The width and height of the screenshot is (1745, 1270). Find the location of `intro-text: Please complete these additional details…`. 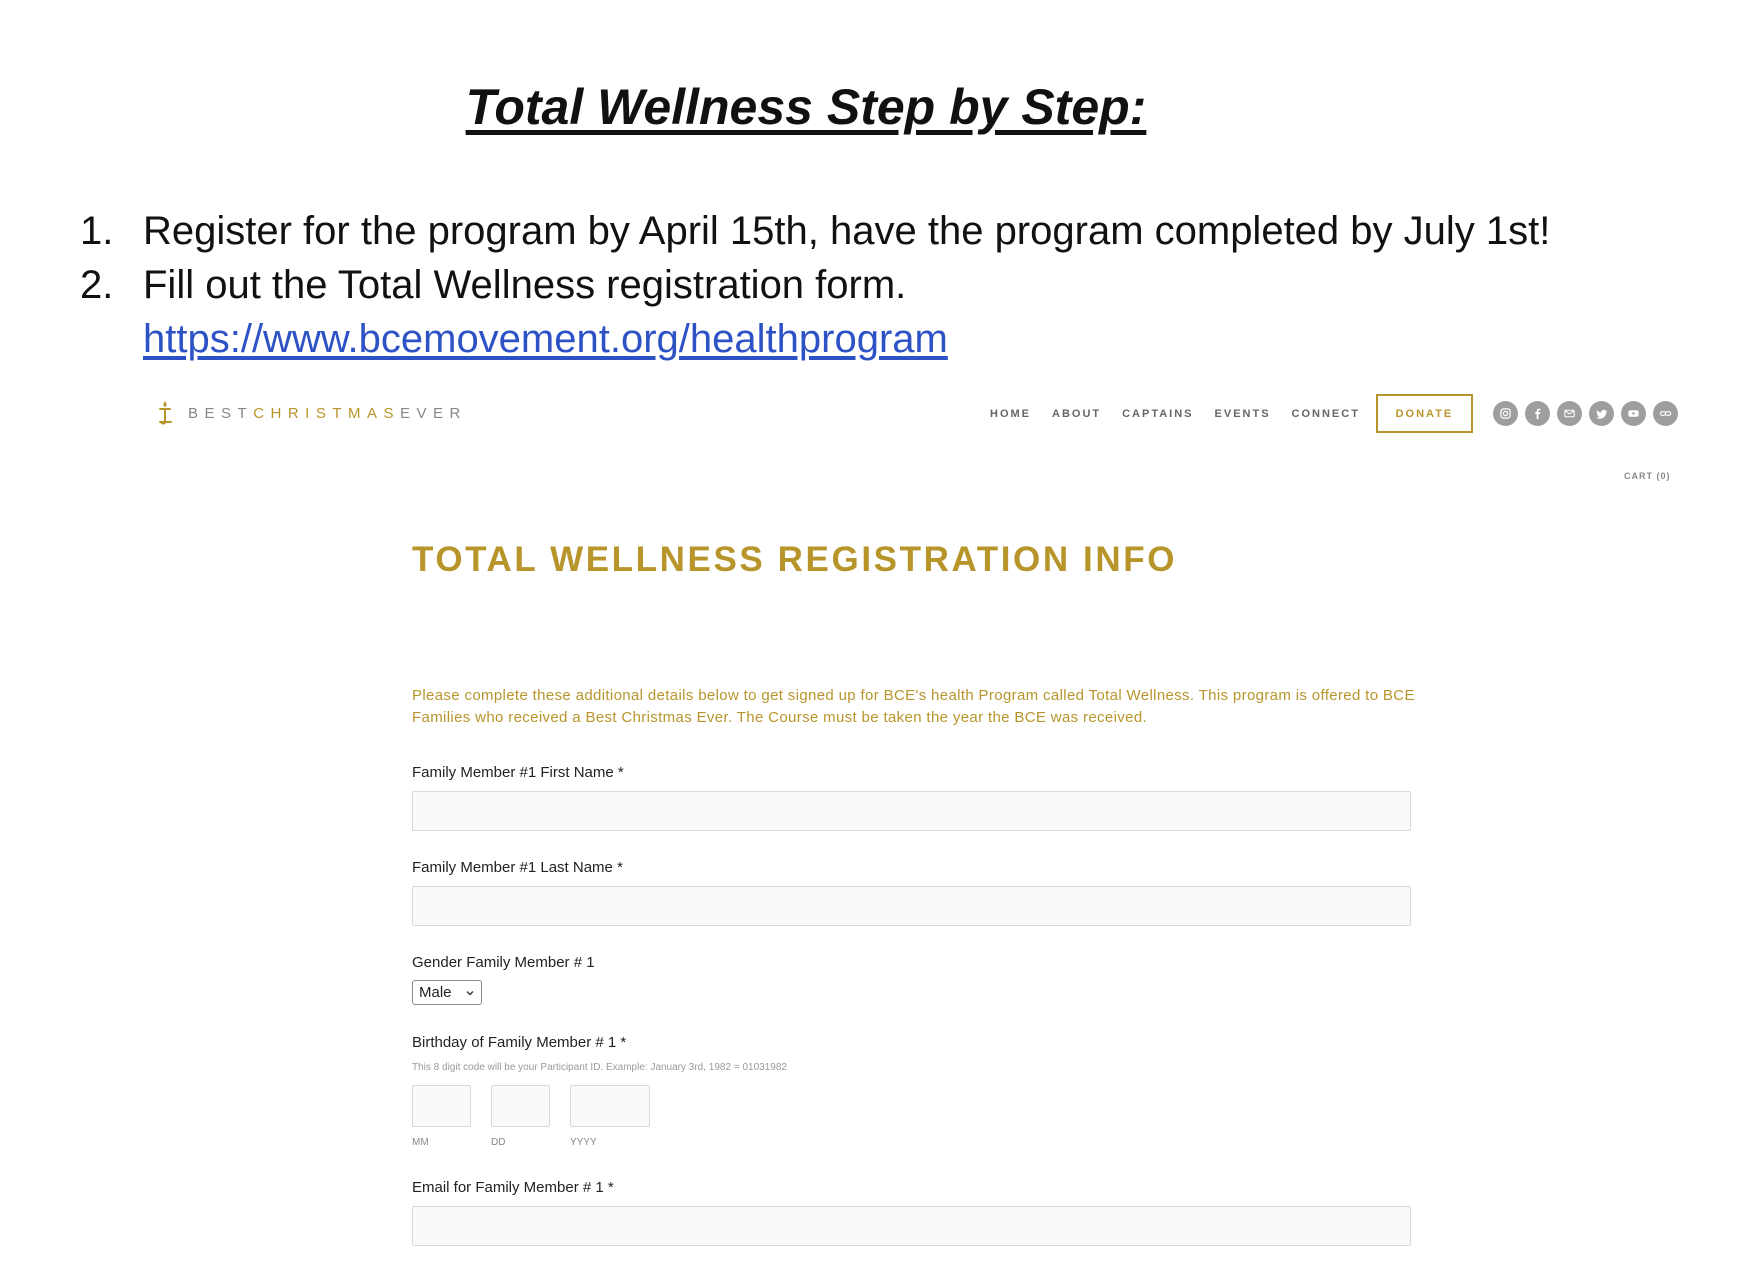

intro-text: Please complete these additional details… is located at coordinates (913, 706).